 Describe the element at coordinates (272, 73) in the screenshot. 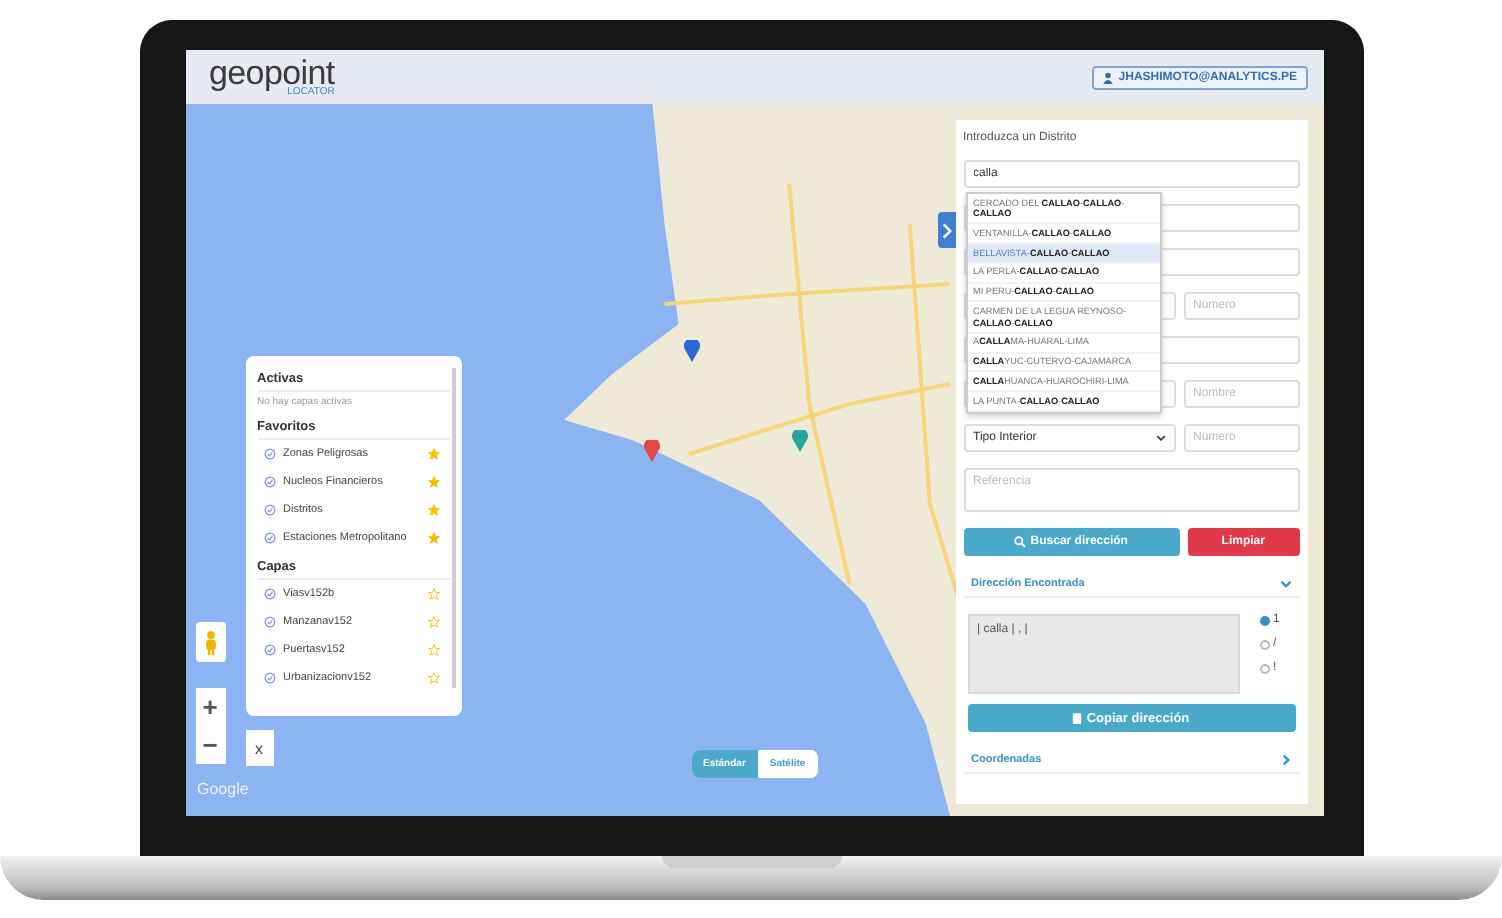

I see `logo-text: geopoint` at that location.